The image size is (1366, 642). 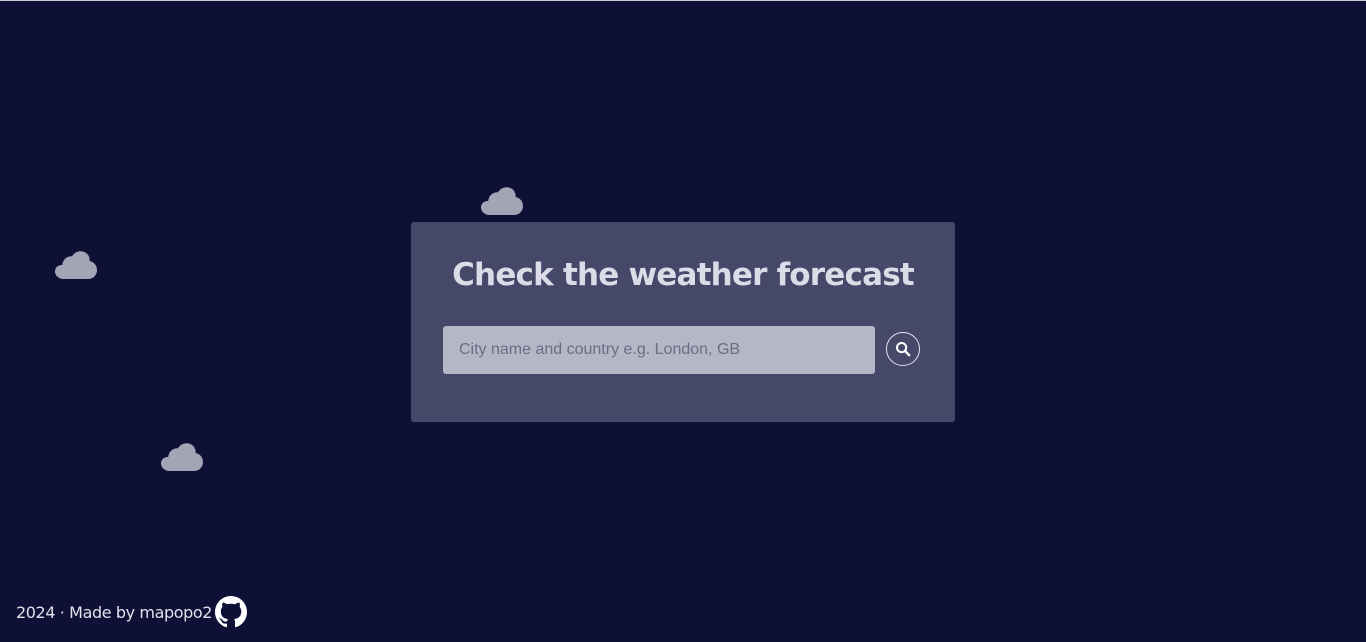 I want to click on search-button, so click(x=903, y=349).